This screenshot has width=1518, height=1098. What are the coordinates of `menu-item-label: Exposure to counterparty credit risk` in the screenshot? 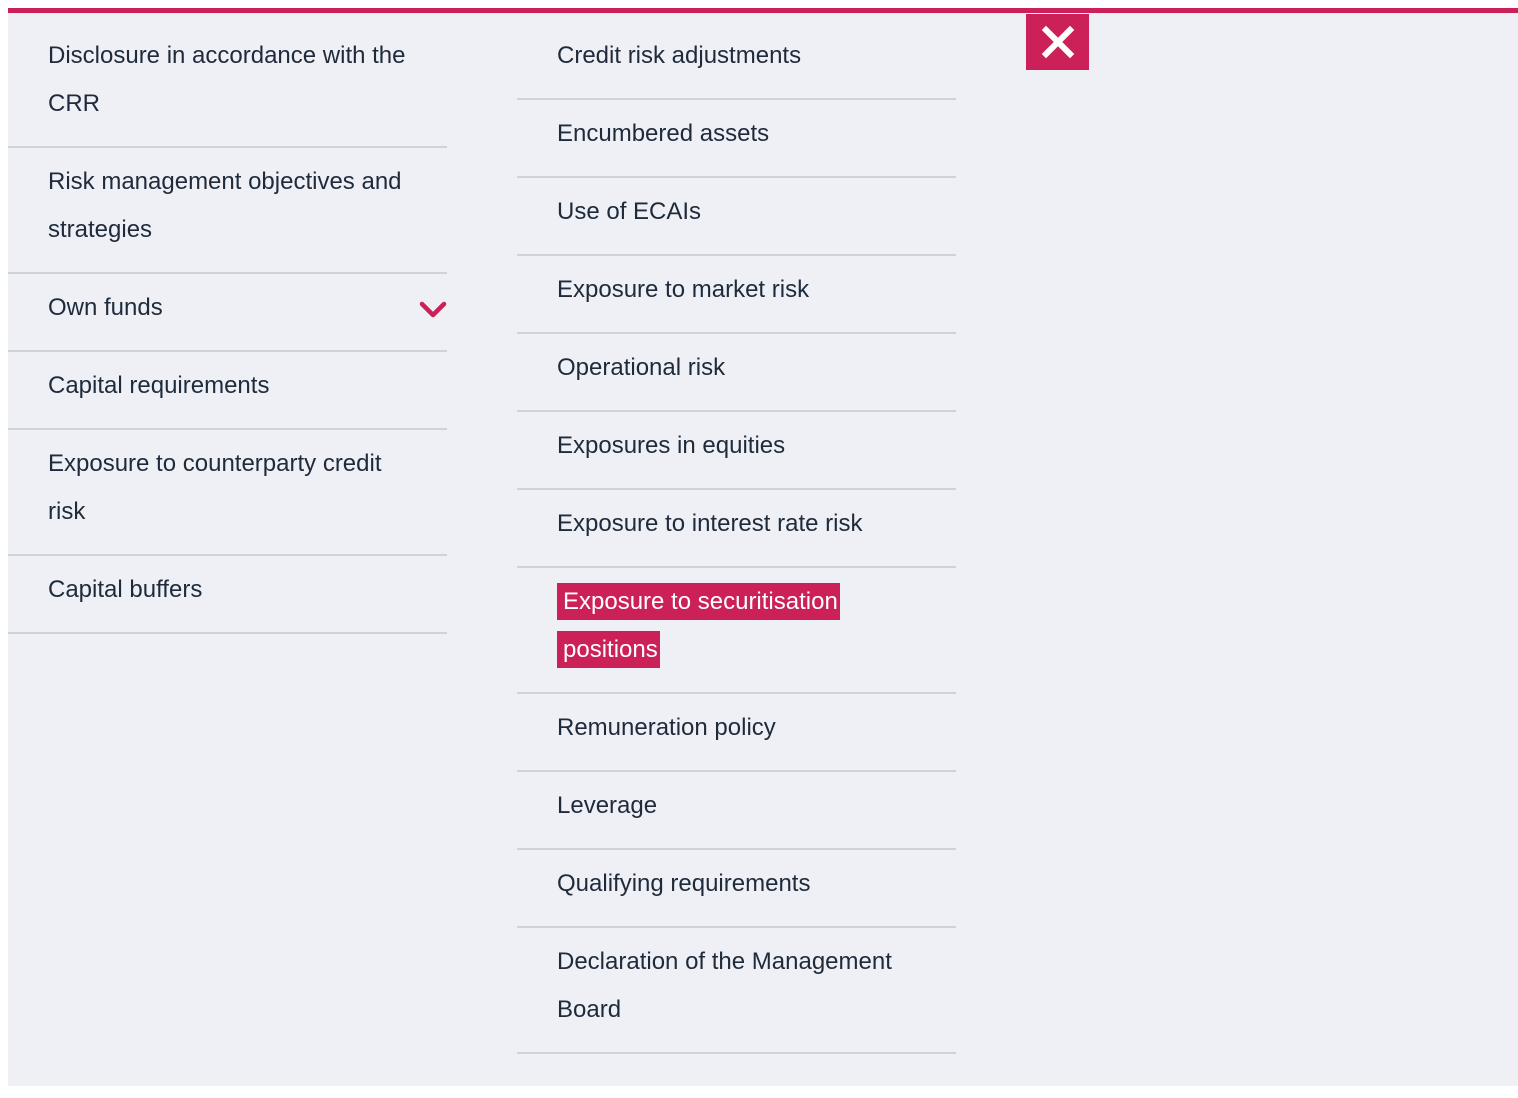 It's located at (215, 487).